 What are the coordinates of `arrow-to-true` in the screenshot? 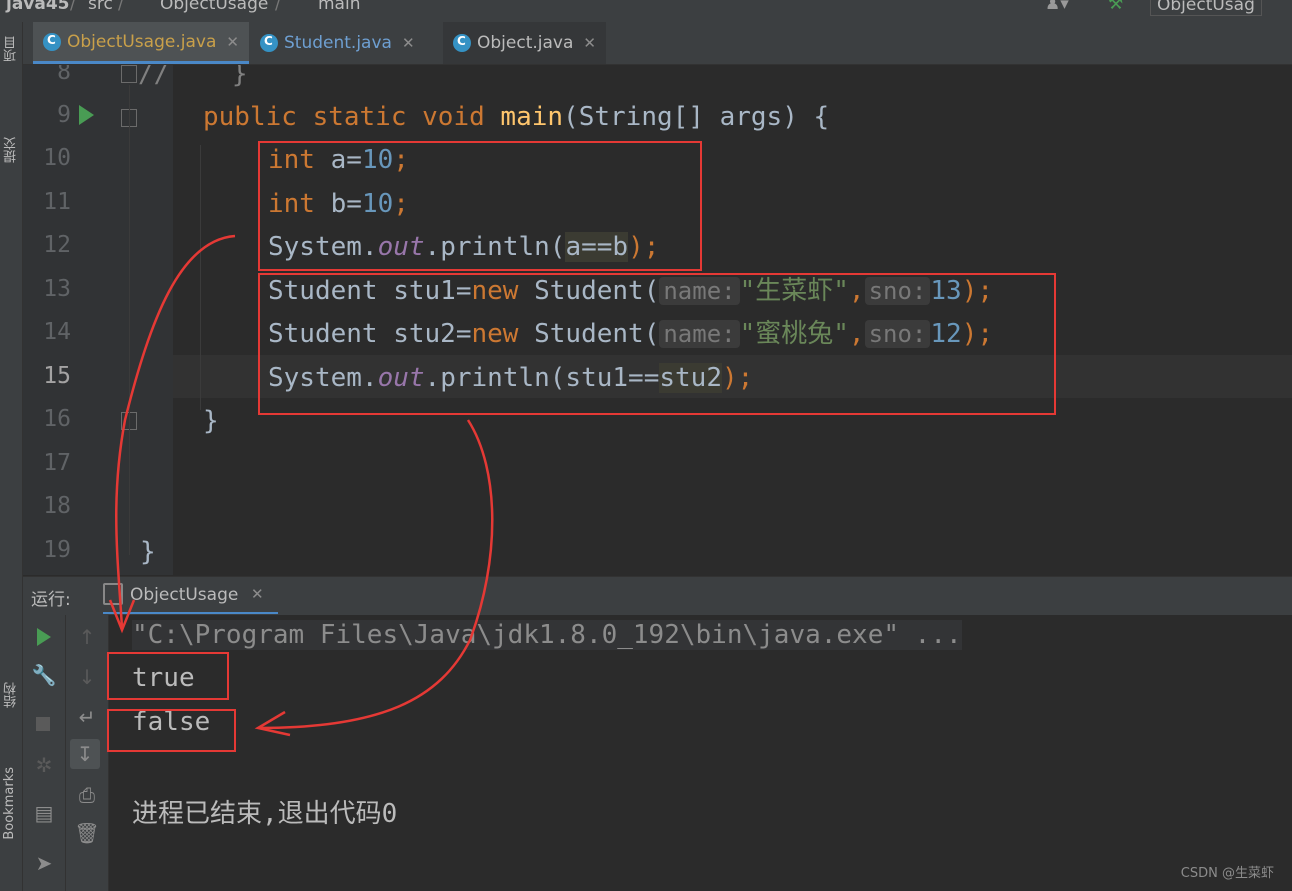 It's located at (175, 431).